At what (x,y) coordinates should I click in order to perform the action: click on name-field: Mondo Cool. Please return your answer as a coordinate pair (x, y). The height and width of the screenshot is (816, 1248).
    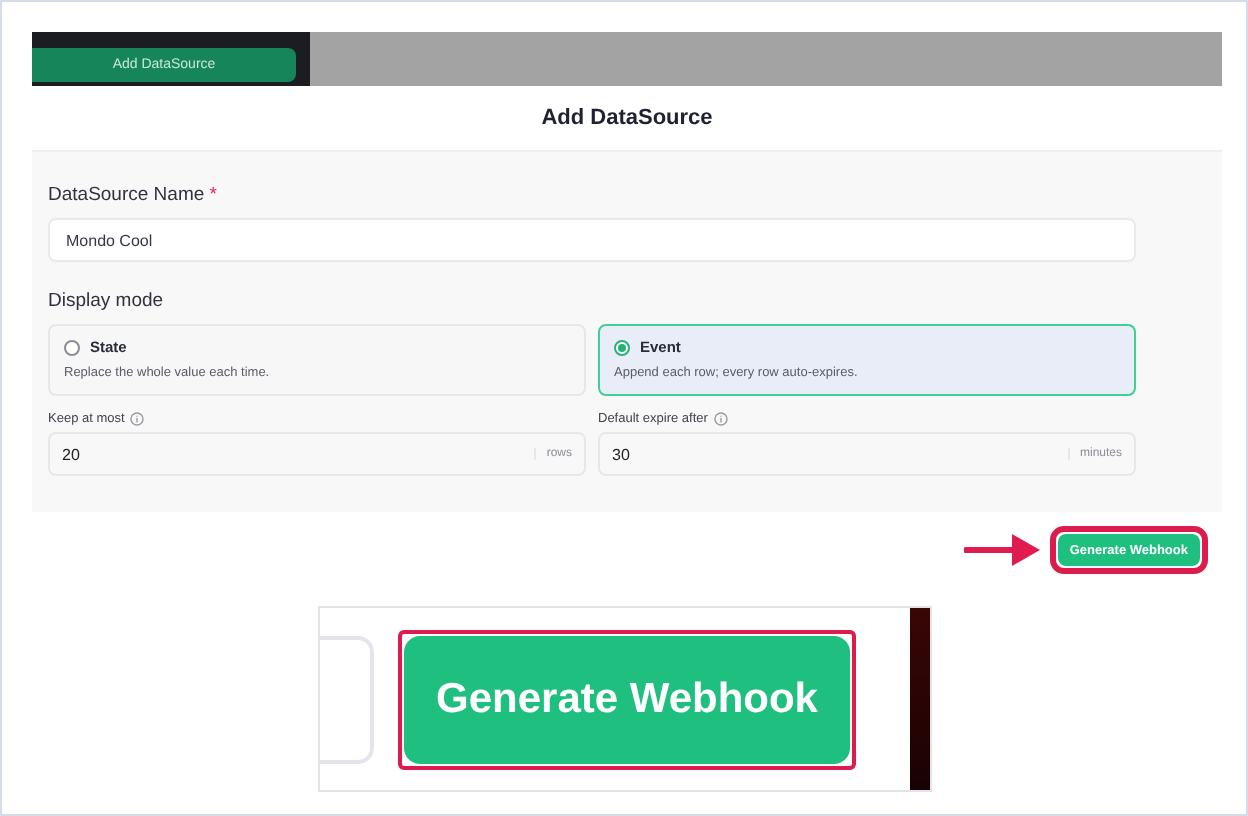
    Looking at the image, I should click on (592, 240).